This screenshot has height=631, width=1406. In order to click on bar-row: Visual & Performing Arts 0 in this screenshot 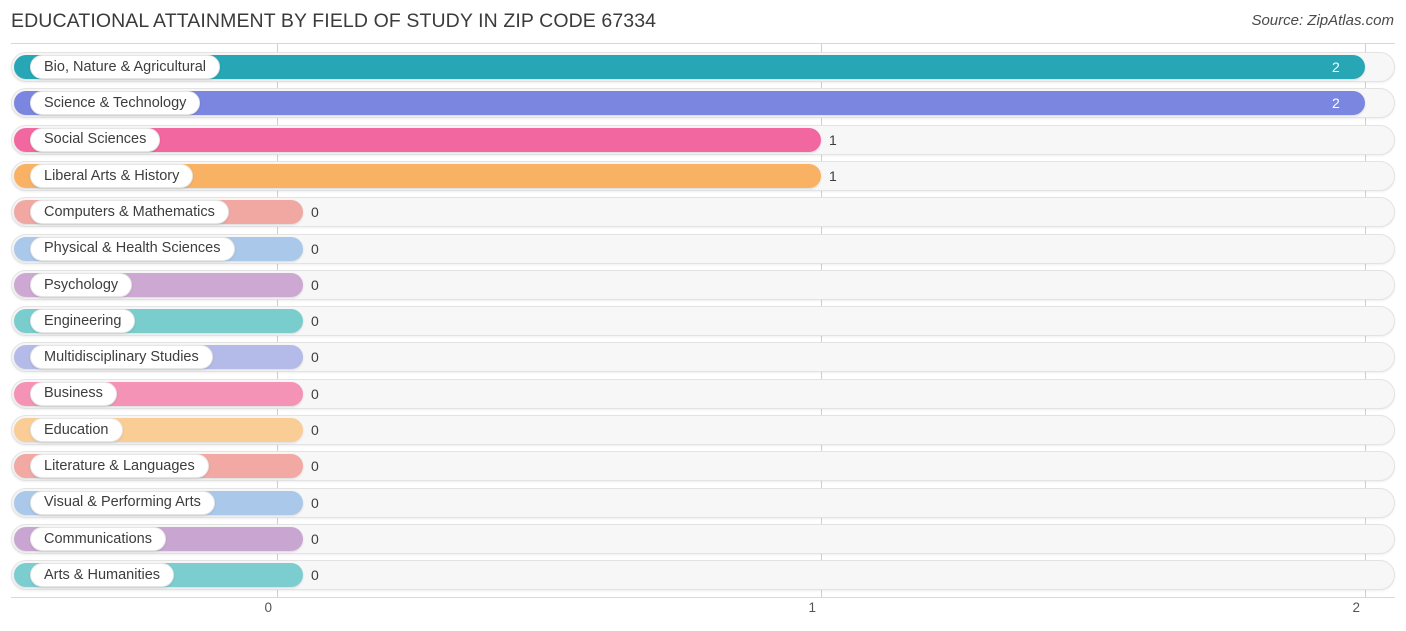, I will do `click(703, 502)`.